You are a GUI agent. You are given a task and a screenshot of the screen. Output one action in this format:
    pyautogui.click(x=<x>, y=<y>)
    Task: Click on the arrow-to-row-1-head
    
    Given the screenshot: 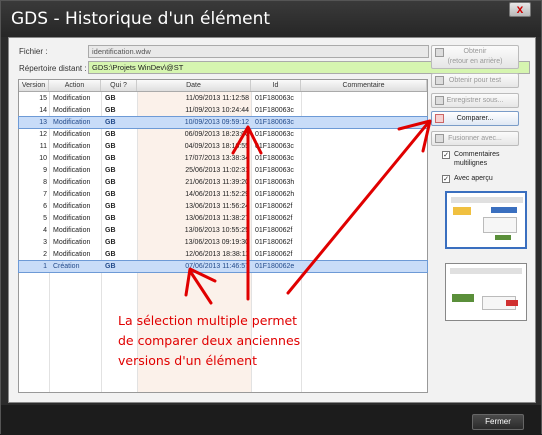 What is the action you would take?
    pyautogui.click(x=200, y=282)
    